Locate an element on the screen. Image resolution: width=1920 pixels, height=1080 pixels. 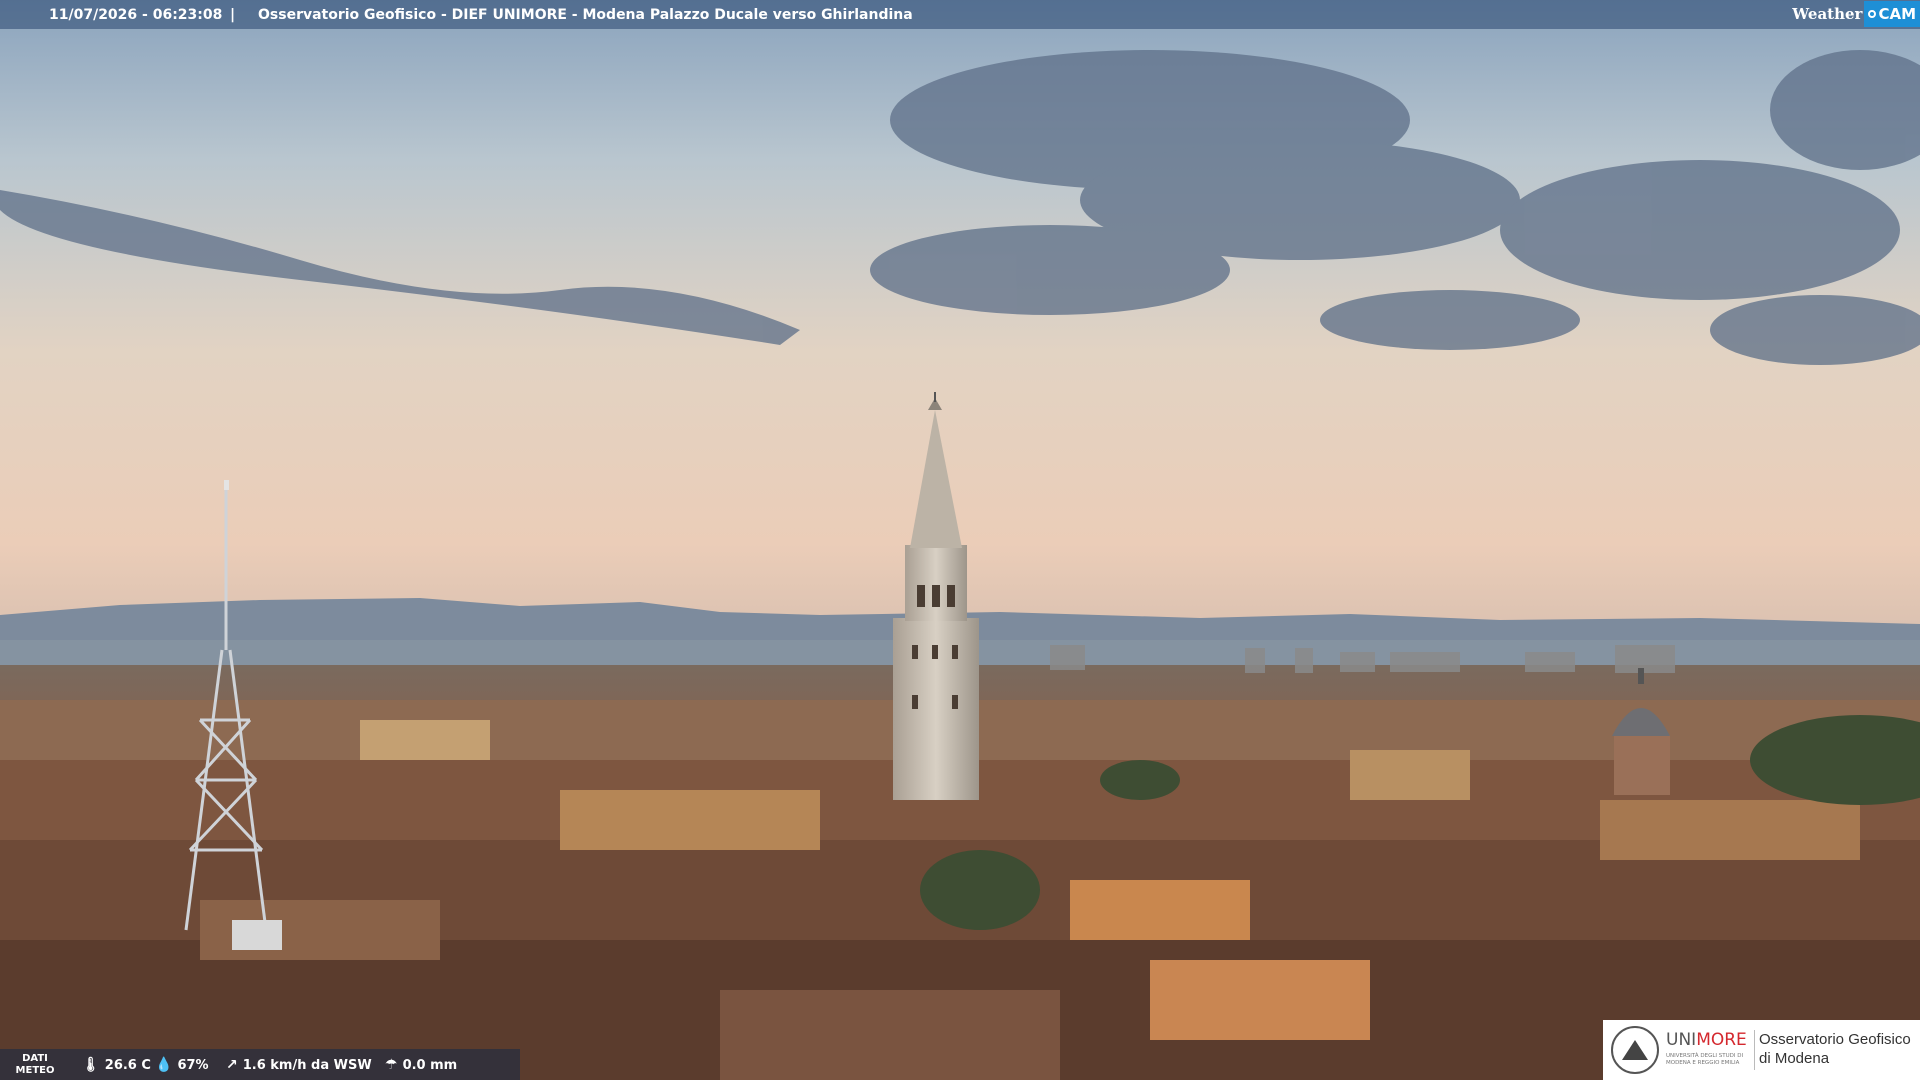
weather-label-line1: DATI is located at coordinates (35, 1058).